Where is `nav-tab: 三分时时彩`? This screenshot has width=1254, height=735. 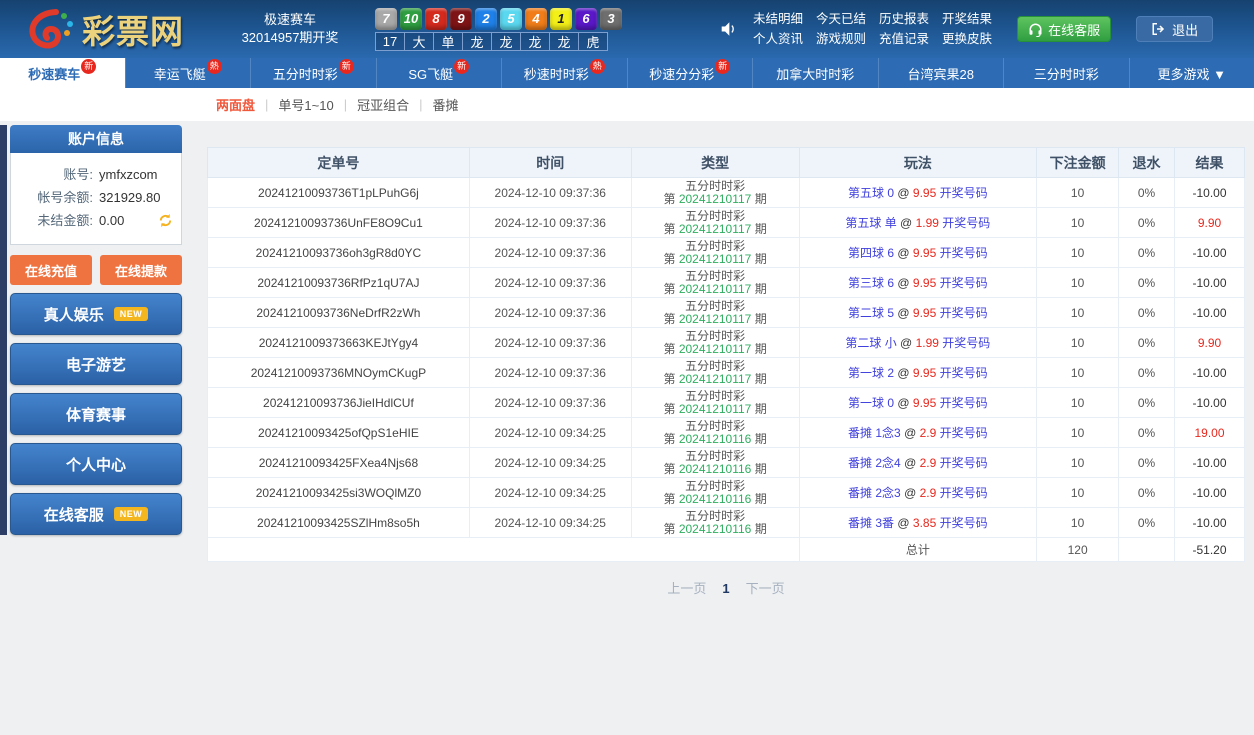
nav-tab: 三分时时彩 is located at coordinates (1066, 73).